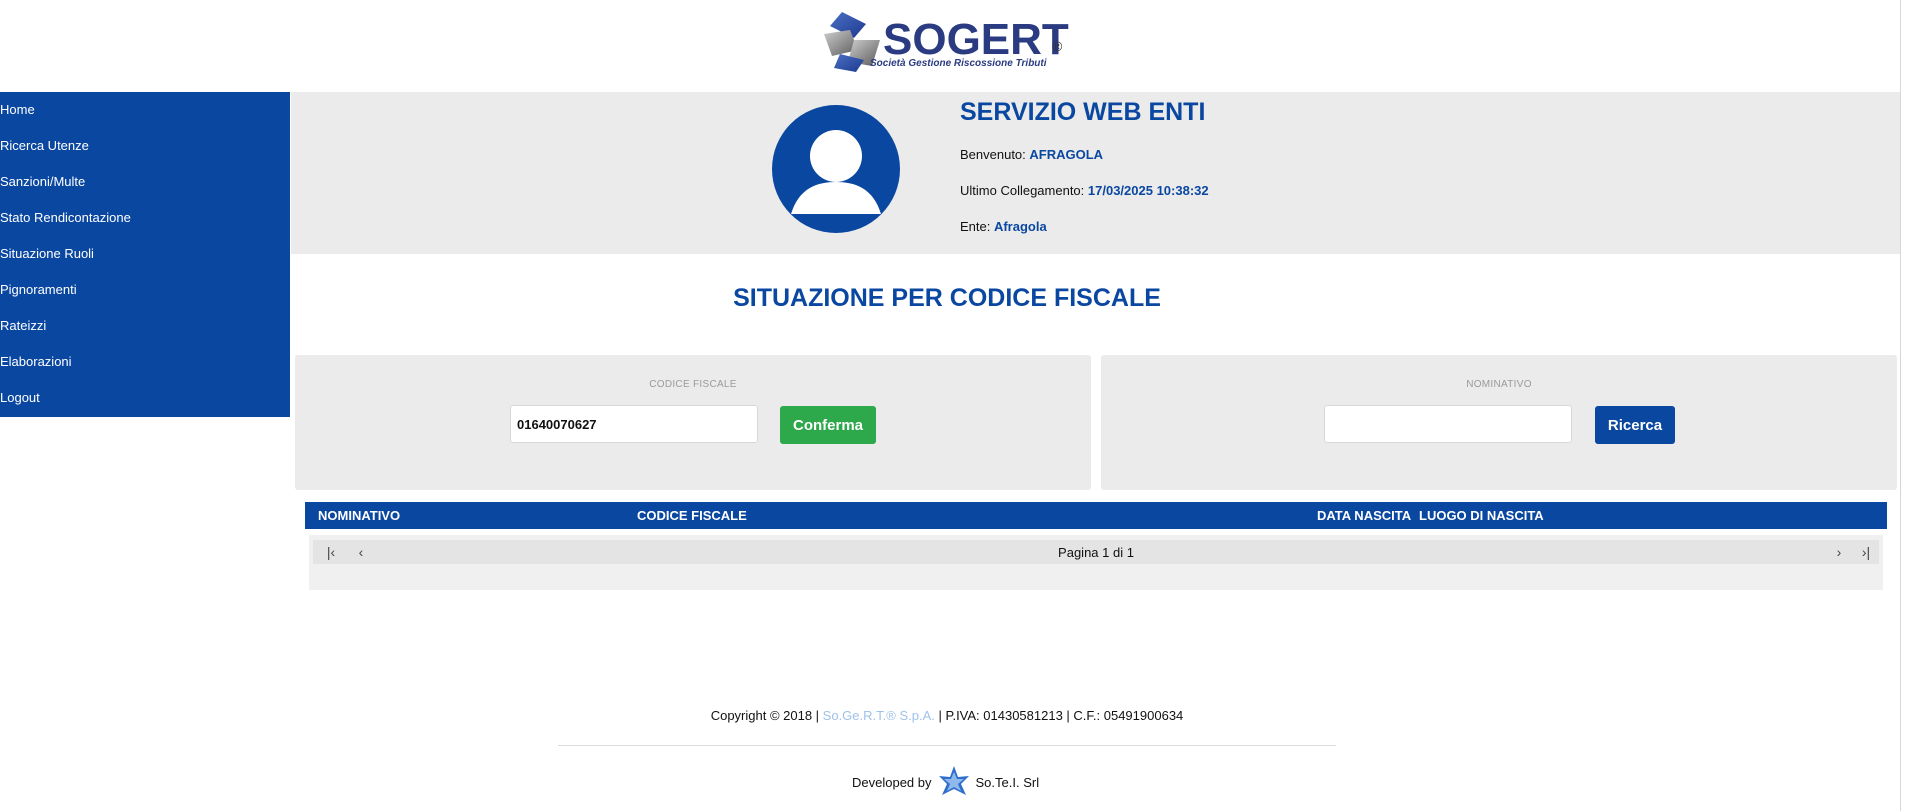 The width and height of the screenshot is (1905, 811). I want to click on pager-status: Pagina 1 di 1, so click(1096, 552).